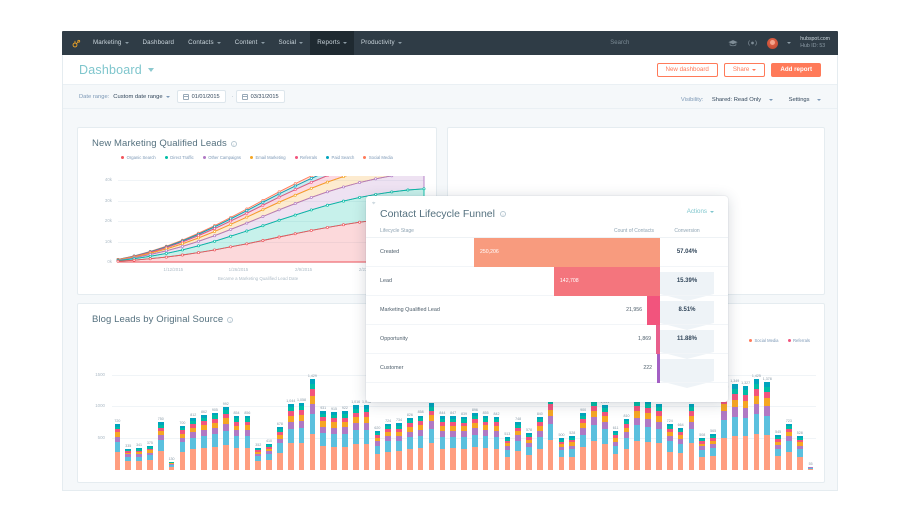 This screenshot has height=527, width=900. Describe the element at coordinates (378, 157) in the screenshot. I see `legend-item: Social Media` at that location.